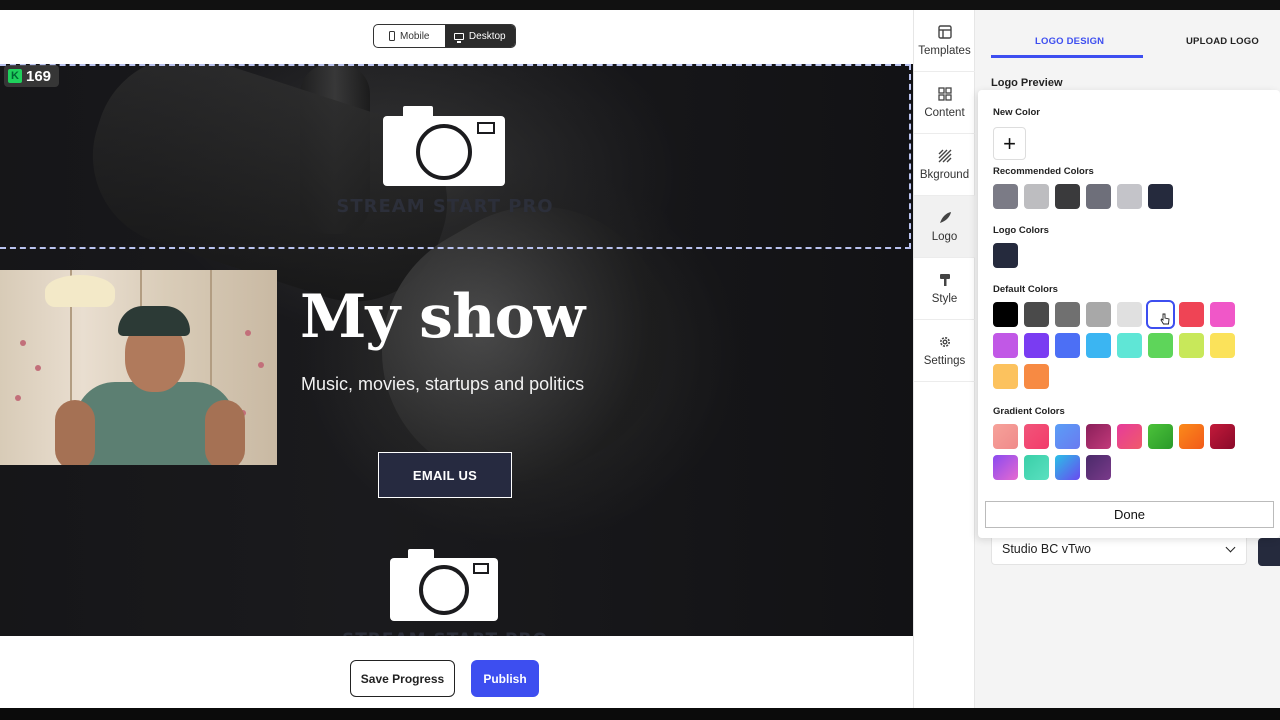 The image size is (1280, 720). I want to click on sidebar-item-style: Style, so click(944, 289).